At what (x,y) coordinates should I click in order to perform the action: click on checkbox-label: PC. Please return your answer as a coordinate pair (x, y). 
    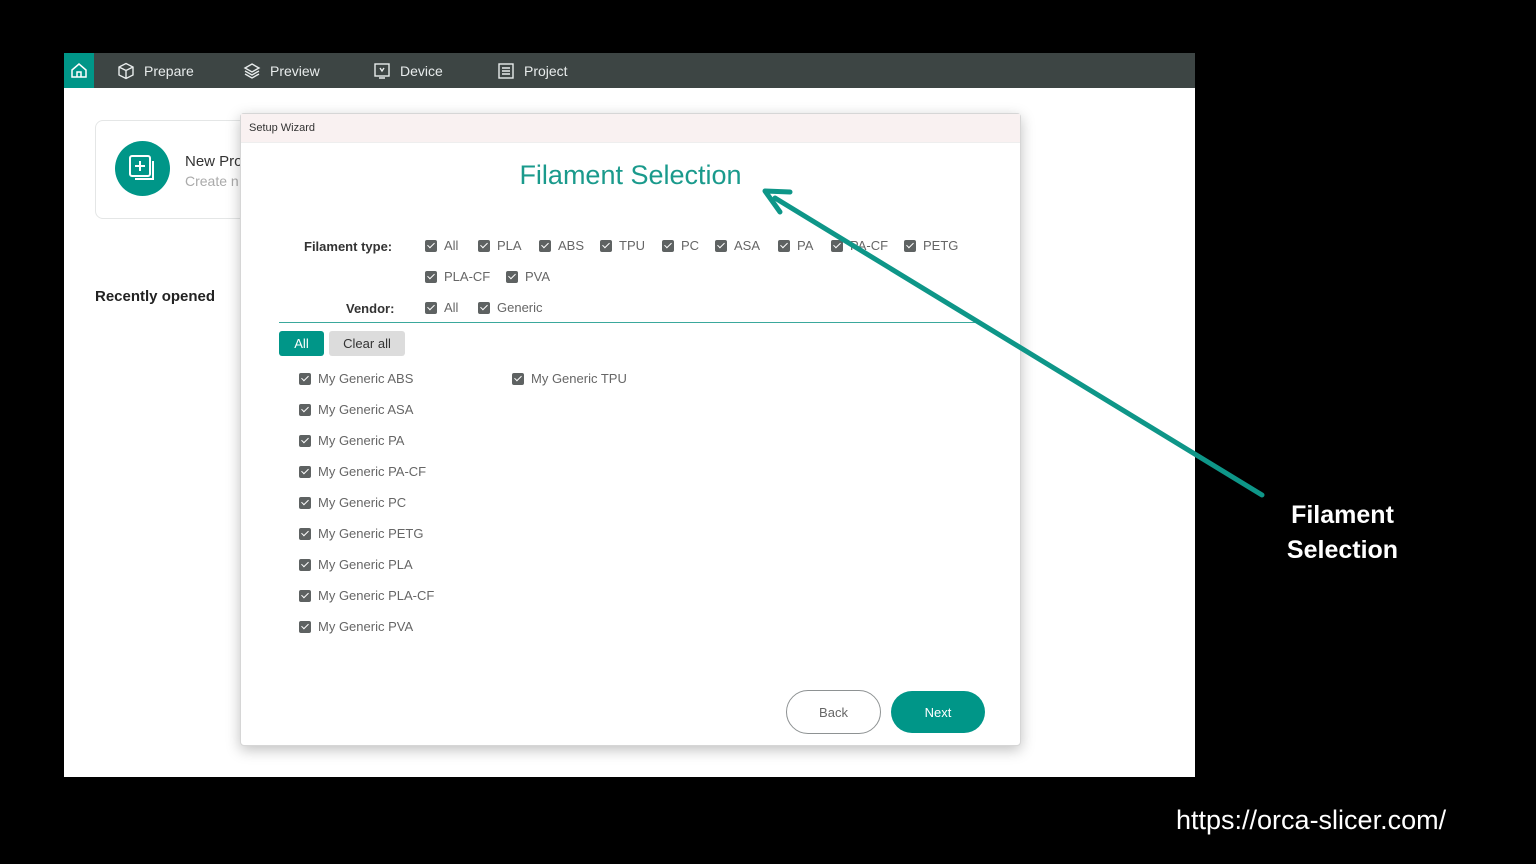
    Looking at the image, I should click on (690, 245).